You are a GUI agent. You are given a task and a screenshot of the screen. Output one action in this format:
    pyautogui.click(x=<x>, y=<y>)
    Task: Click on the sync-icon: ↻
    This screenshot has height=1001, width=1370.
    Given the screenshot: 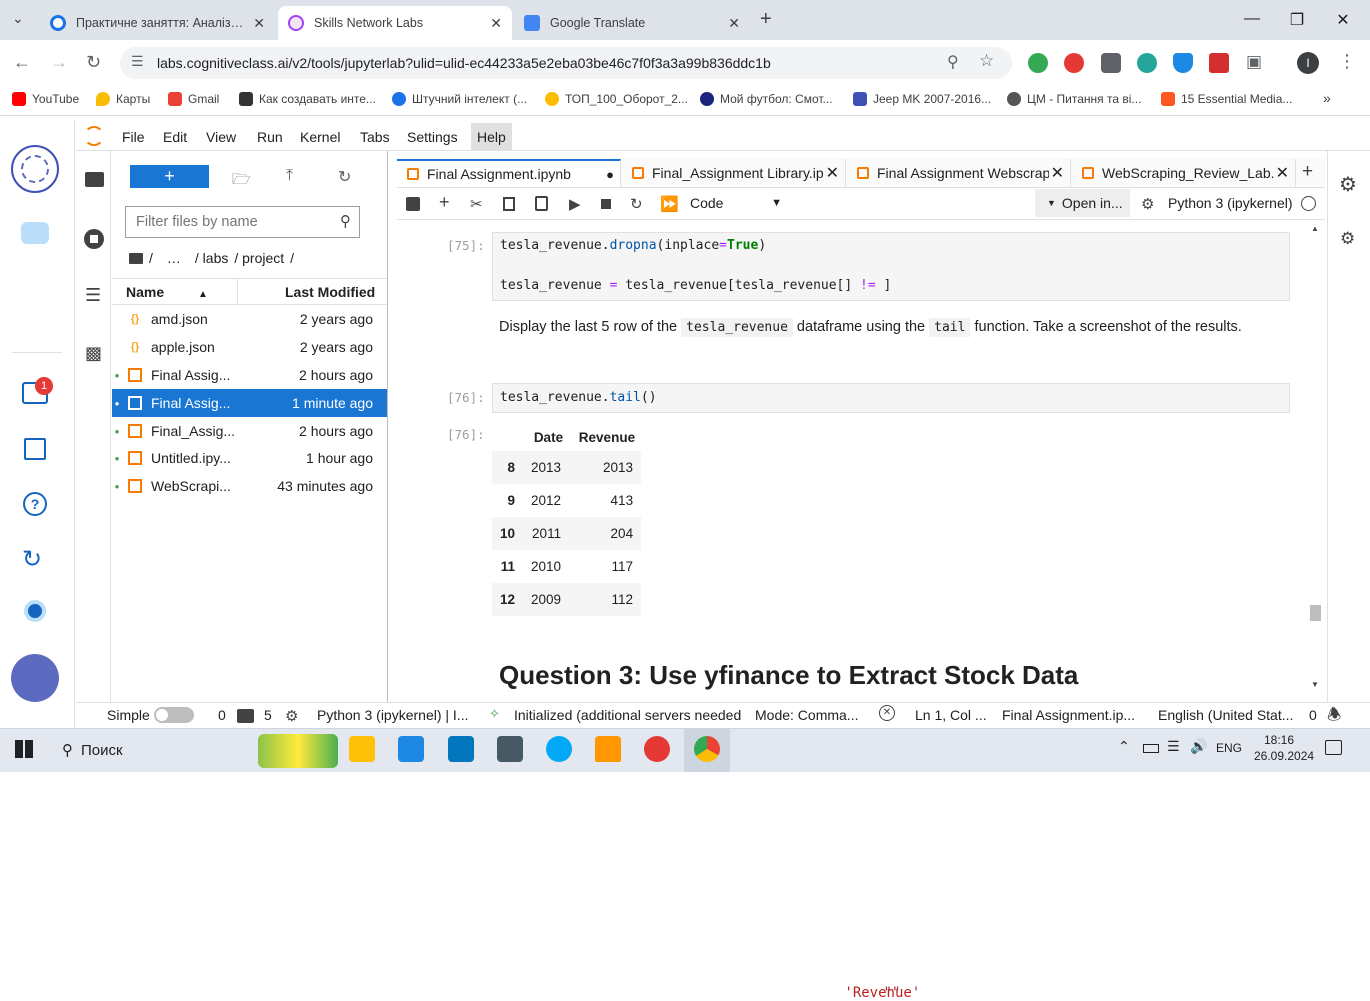 What is the action you would take?
    pyautogui.click(x=32, y=559)
    